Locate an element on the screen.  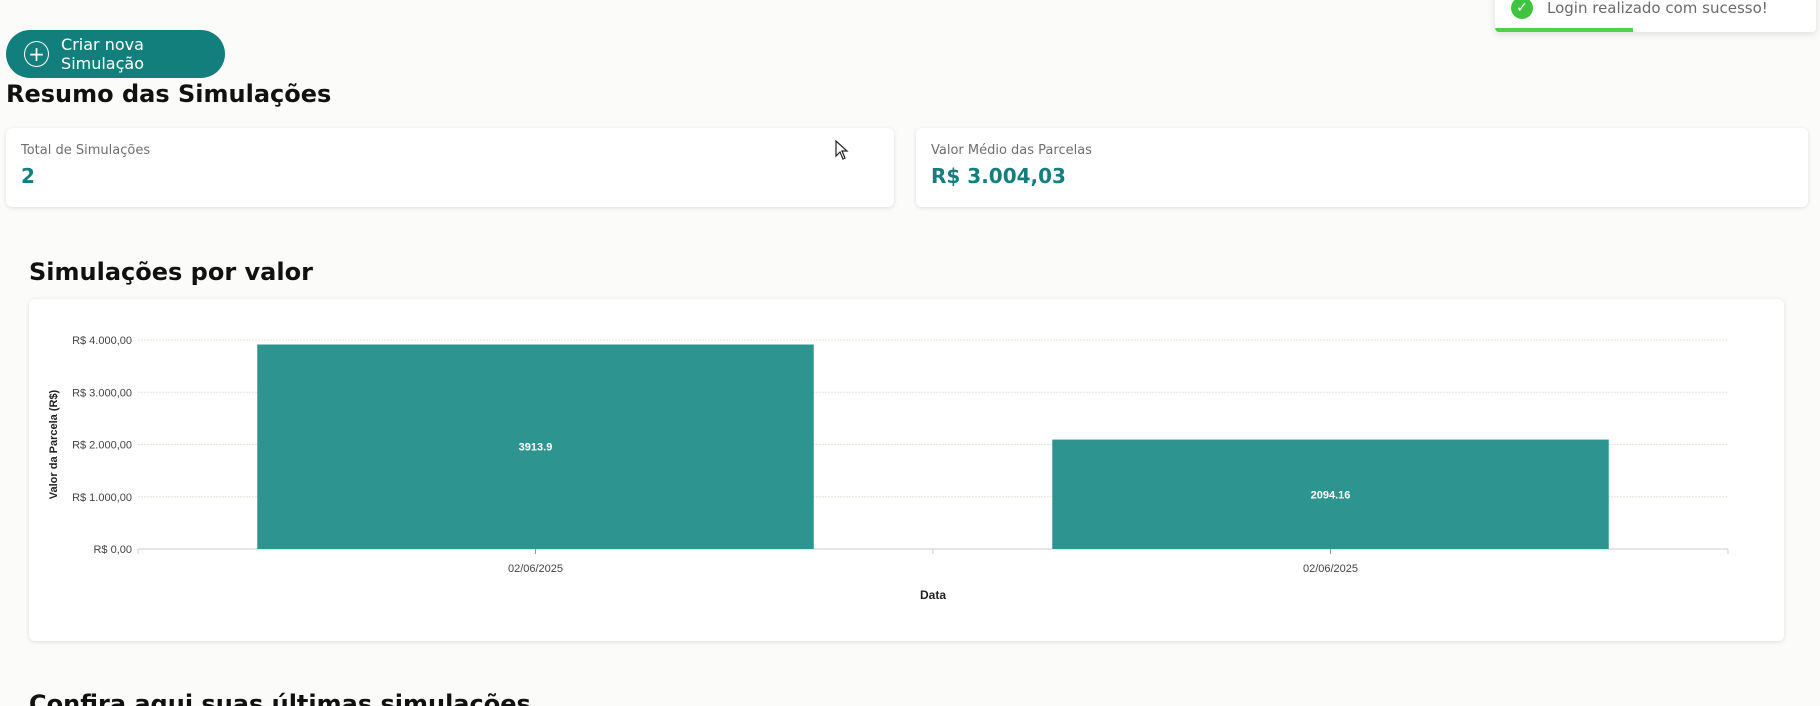
y-tick-label: R$ 3.000,00 is located at coordinates (102, 393).